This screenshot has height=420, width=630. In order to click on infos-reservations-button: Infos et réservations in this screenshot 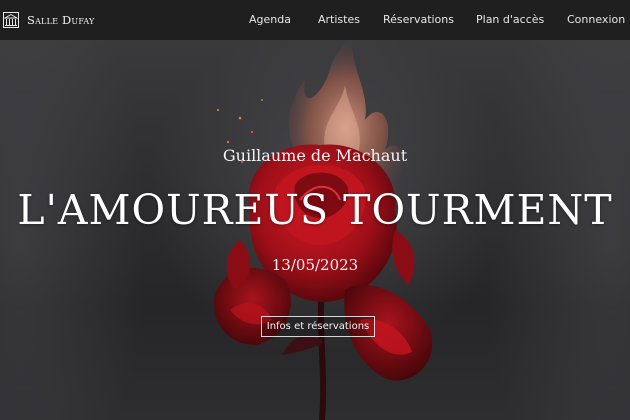, I will do `click(318, 326)`.